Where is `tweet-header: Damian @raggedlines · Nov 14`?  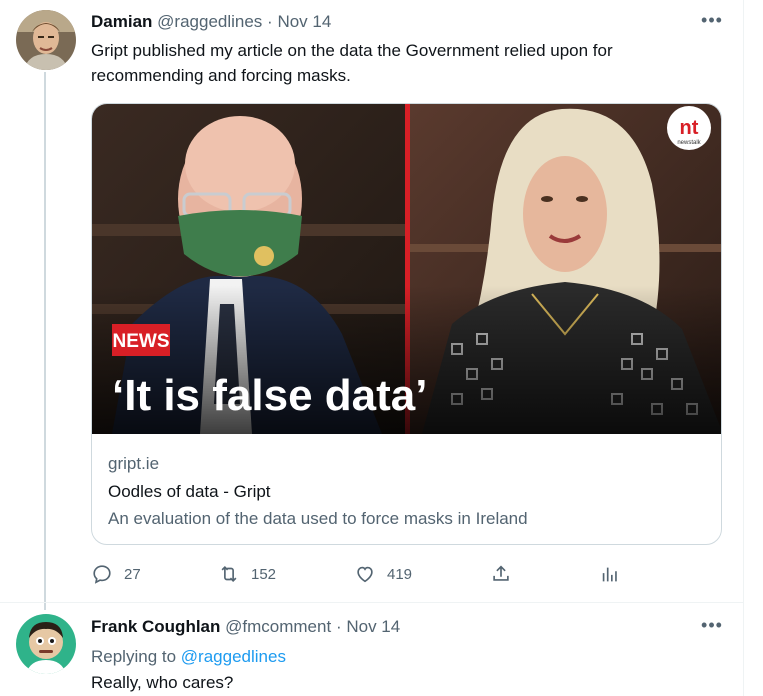 tweet-header: Damian @raggedlines · Nov 14 is located at coordinates (211, 22).